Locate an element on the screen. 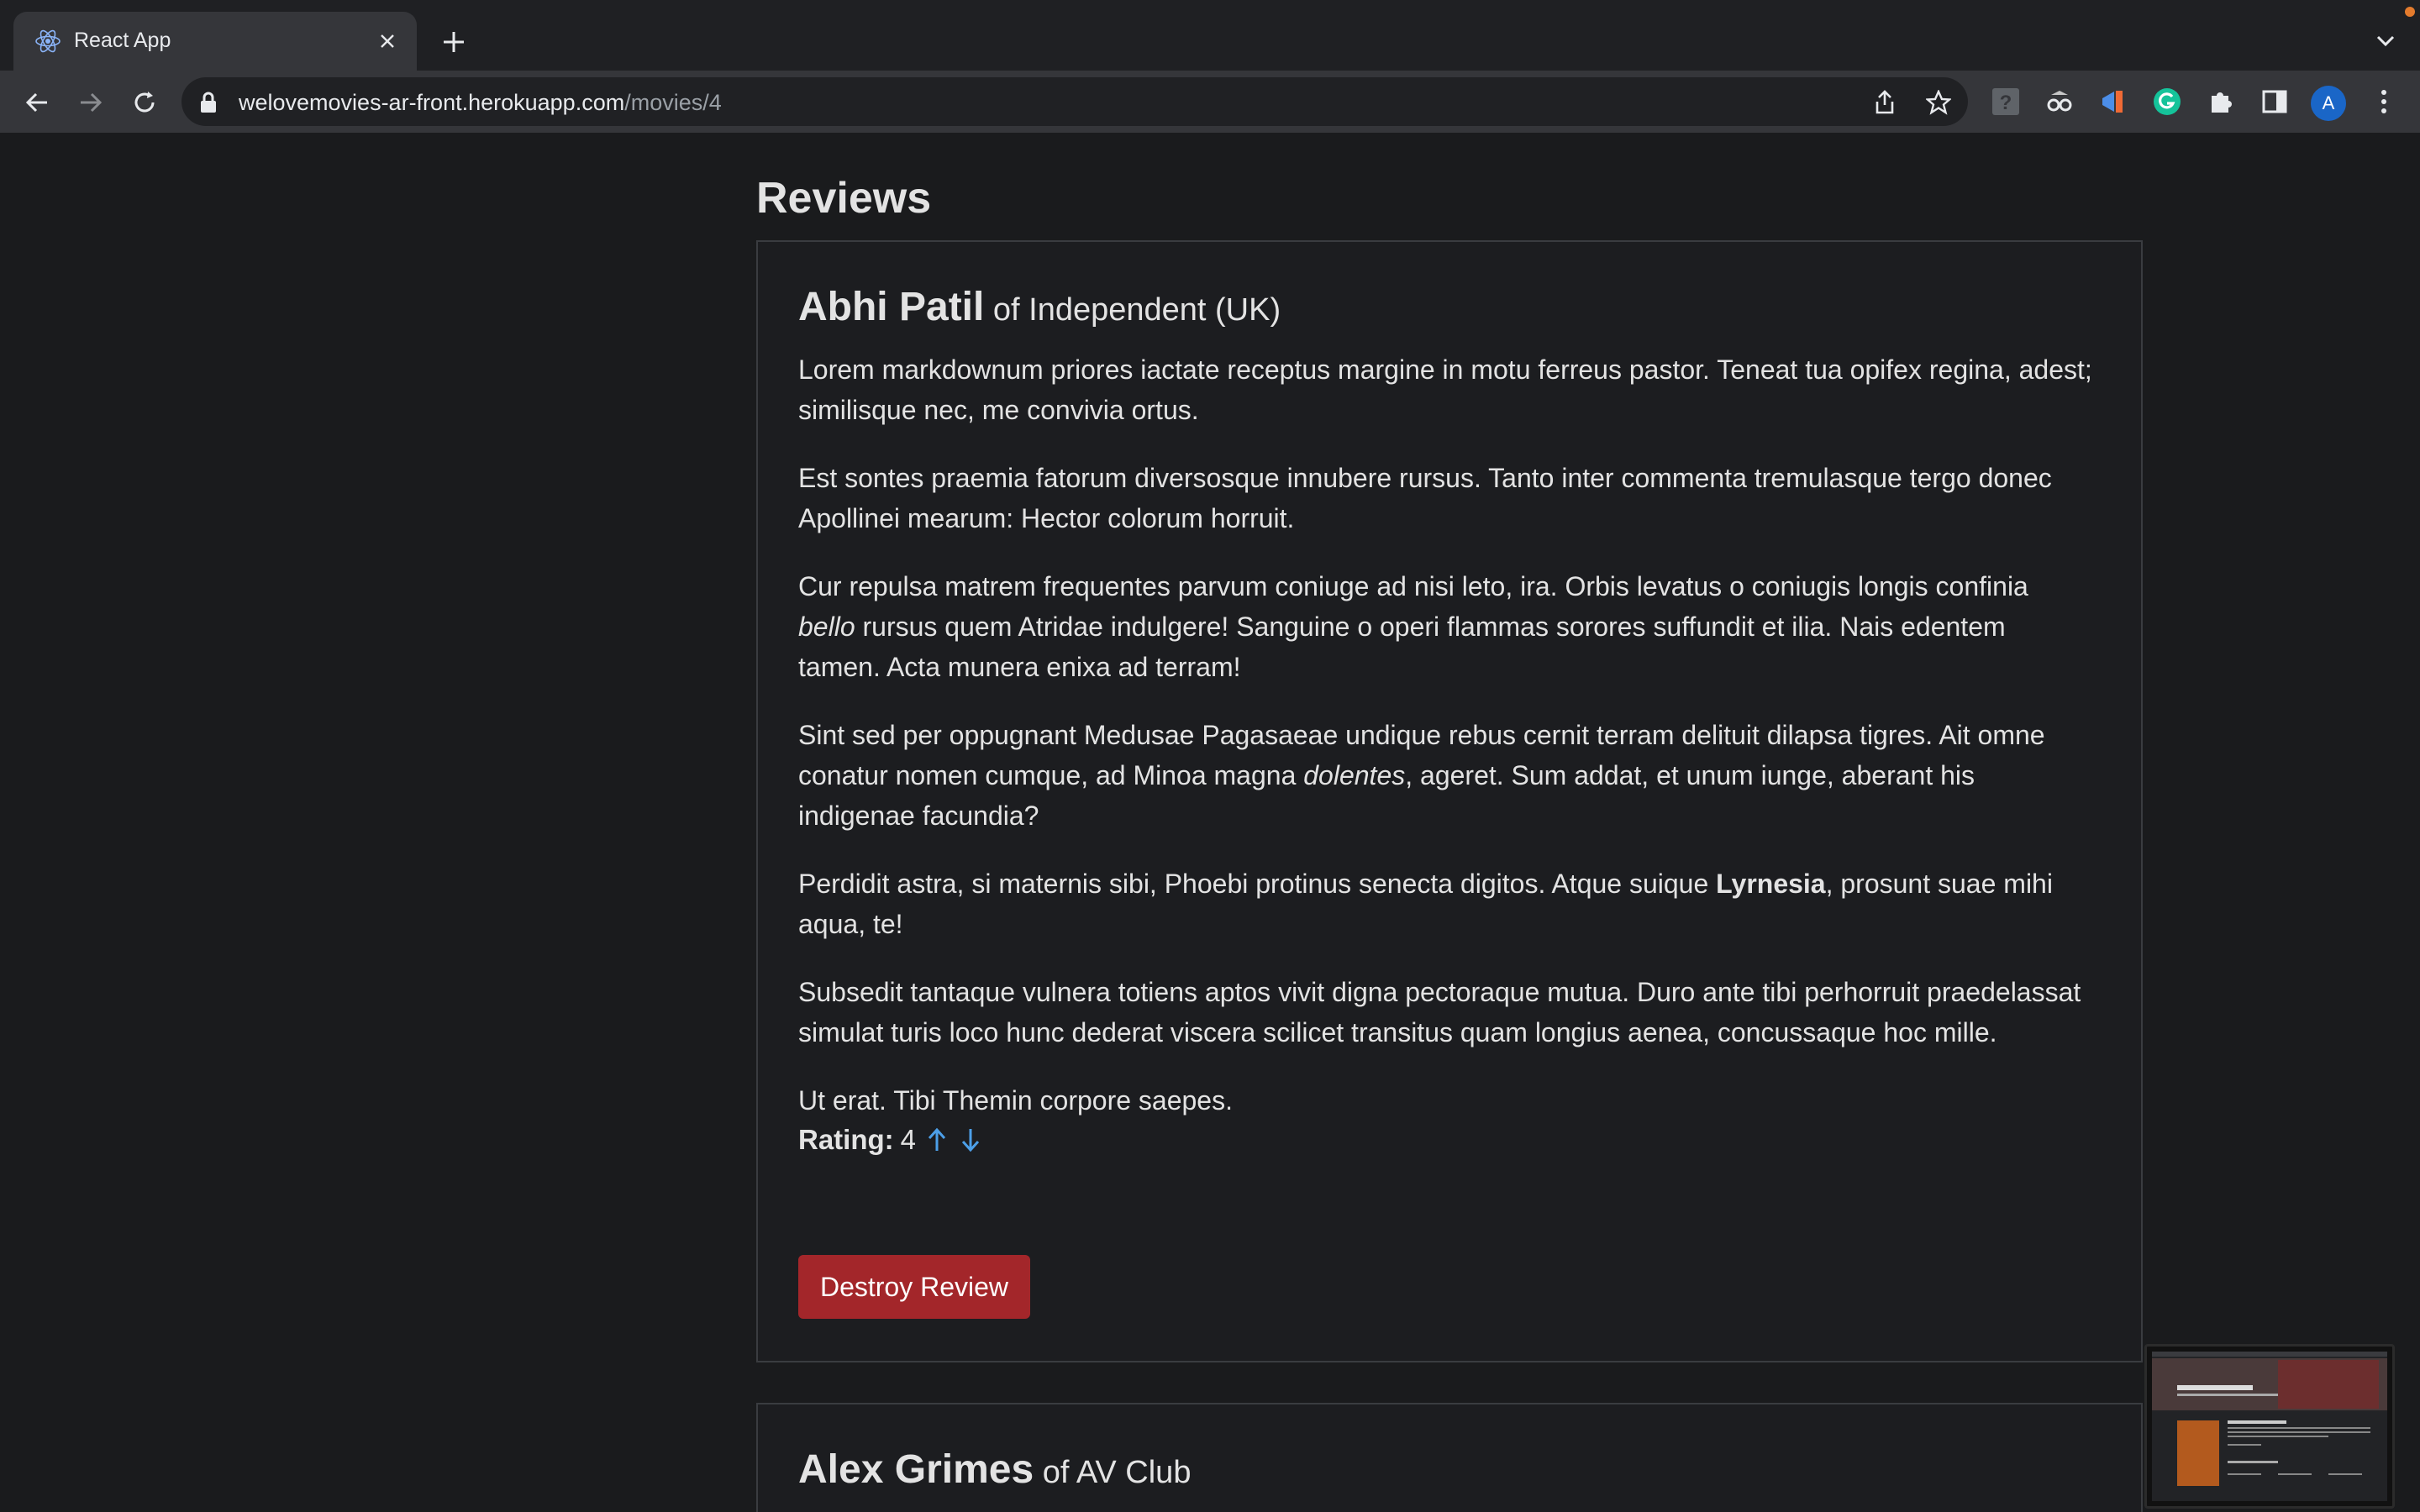  share-icon is located at coordinates (1884, 102).